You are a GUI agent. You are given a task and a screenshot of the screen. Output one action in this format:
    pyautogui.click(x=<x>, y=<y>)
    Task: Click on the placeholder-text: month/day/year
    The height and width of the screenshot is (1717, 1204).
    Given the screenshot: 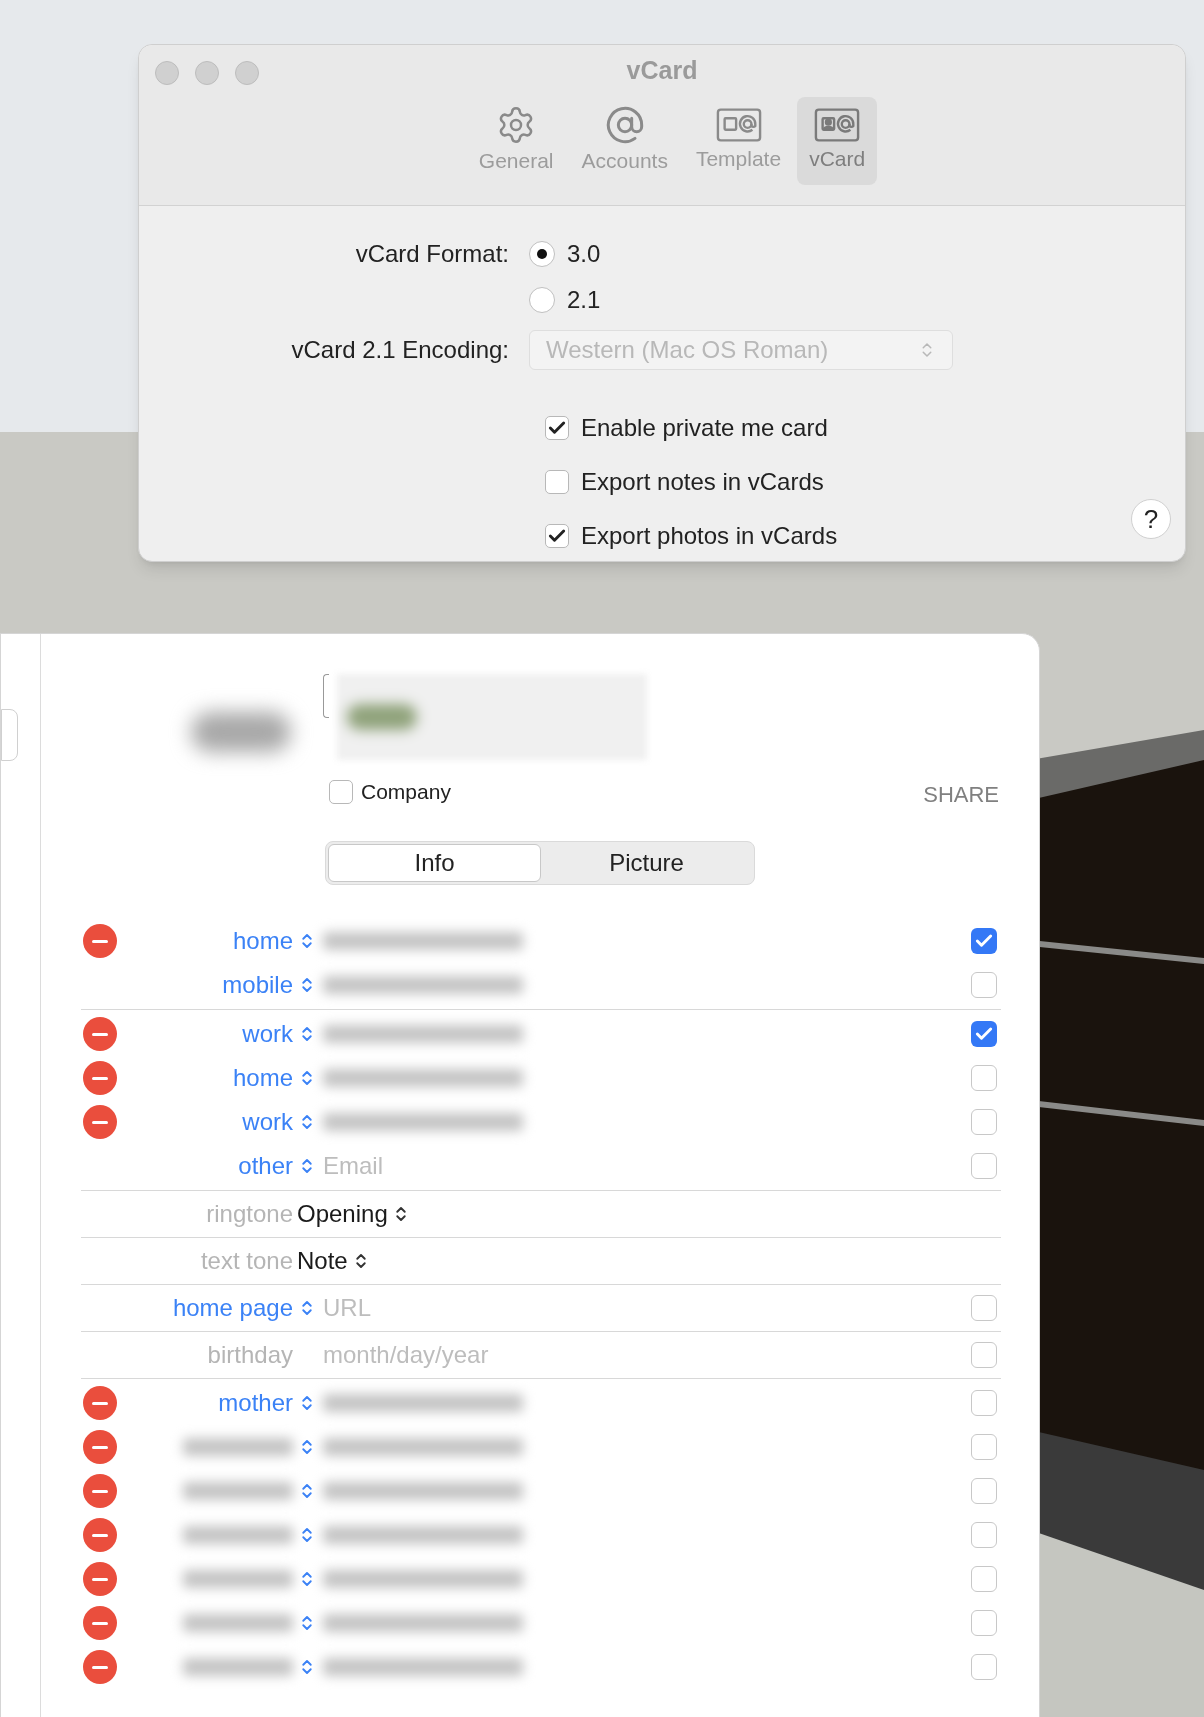 What is the action you would take?
    pyautogui.click(x=406, y=1355)
    